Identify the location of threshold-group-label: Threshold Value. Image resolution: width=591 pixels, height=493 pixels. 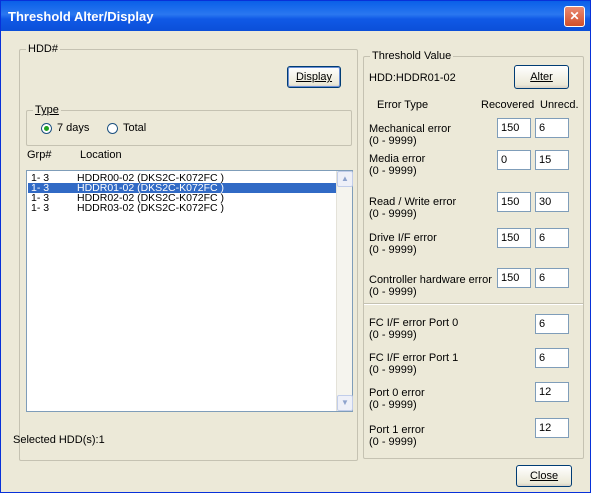
(412, 56).